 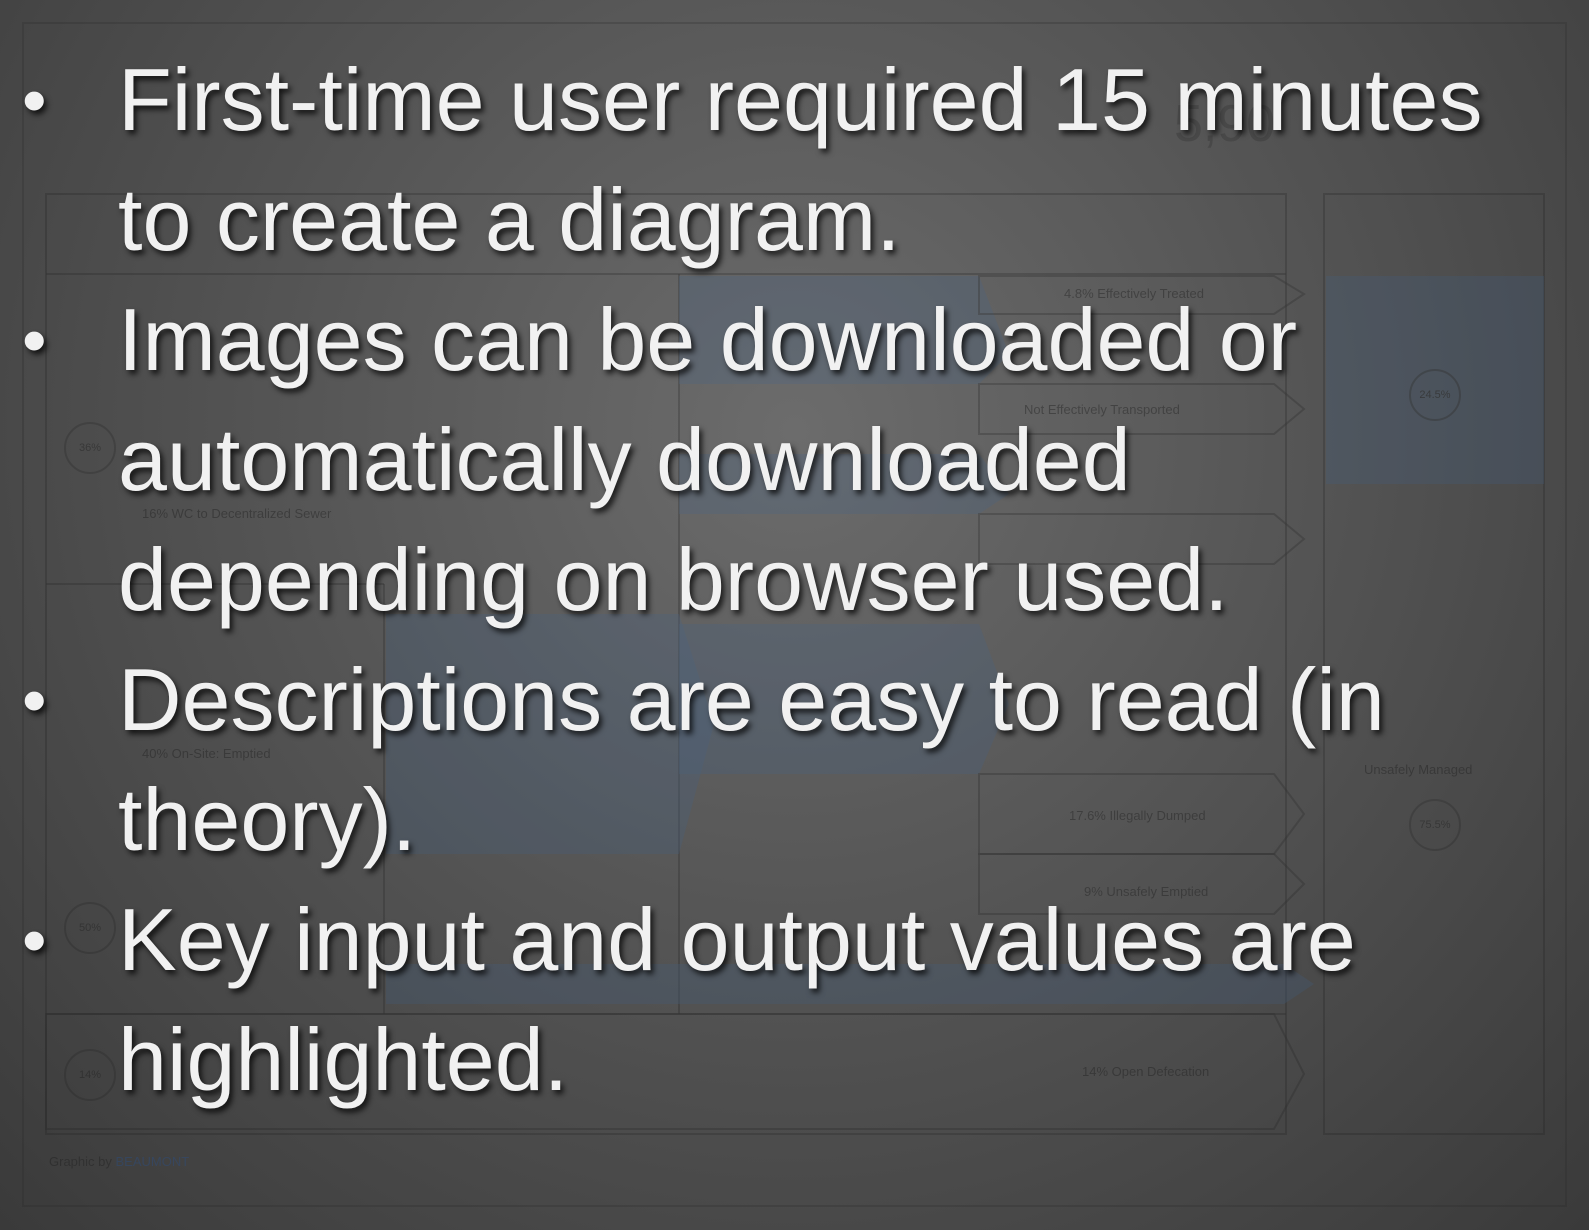 What do you see at coordinates (152, 1161) in the screenshot?
I see `bg-credit-link: BEAUMONT` at bounding box center [152, 1161].